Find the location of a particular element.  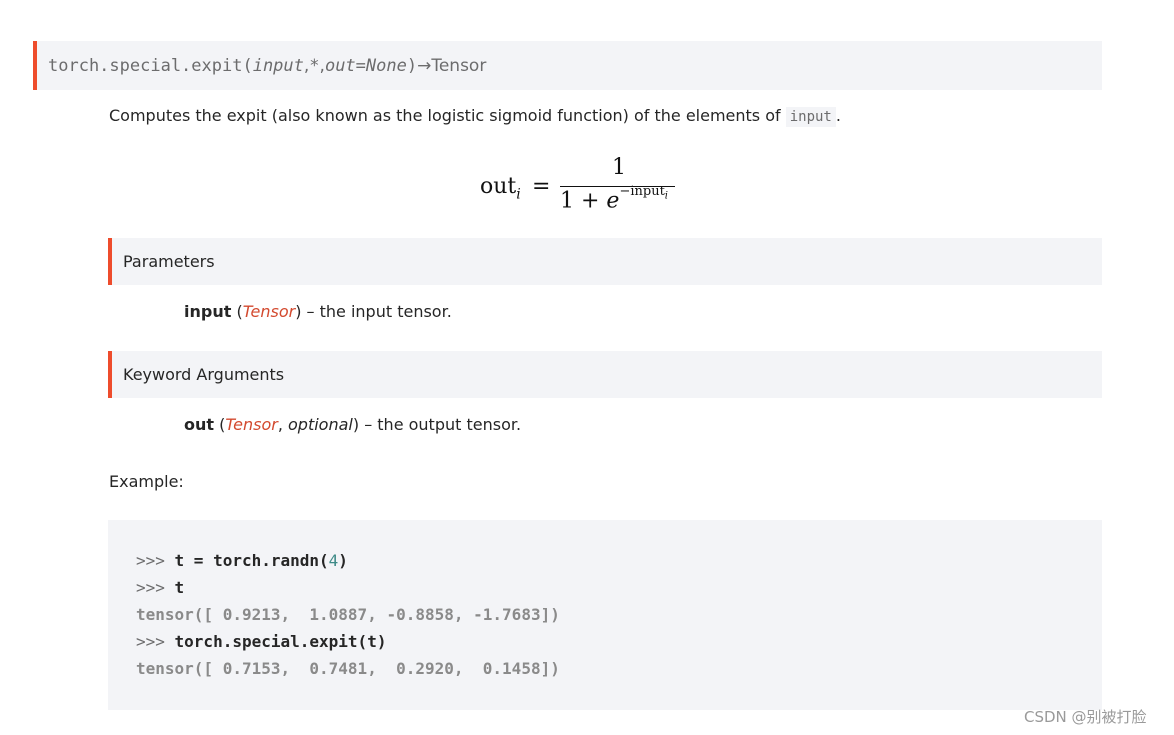

param-name: input is located at coordinates (208, 311).